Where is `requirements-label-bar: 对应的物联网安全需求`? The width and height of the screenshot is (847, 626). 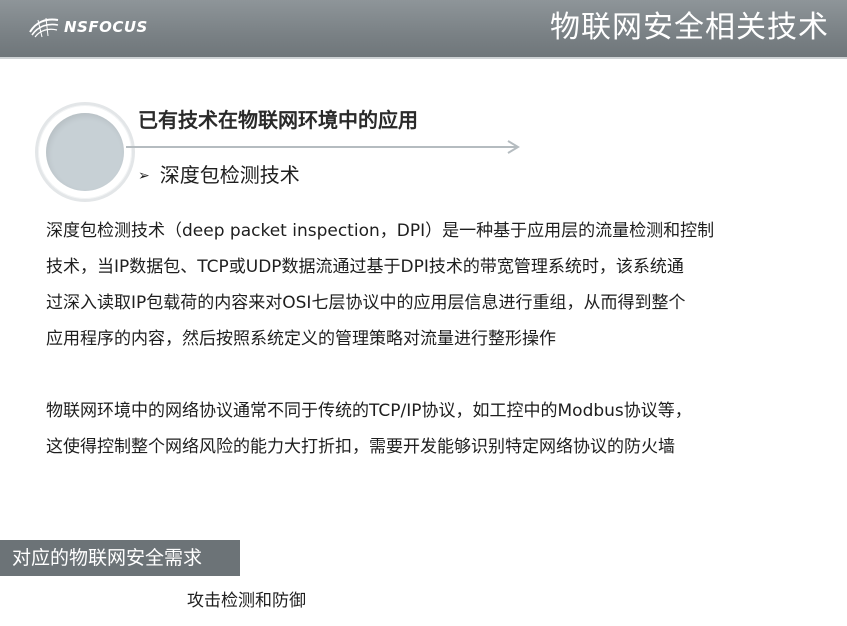 requirements-label-bar: 对应的物联网安全需求 is located at coordinates (120, 558).